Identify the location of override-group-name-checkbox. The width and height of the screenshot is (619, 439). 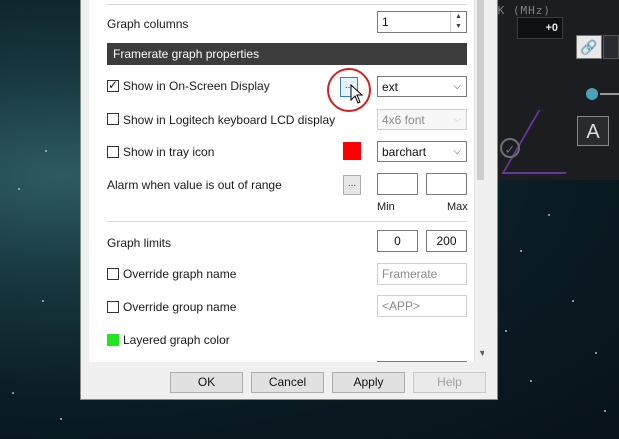
(113, 307).